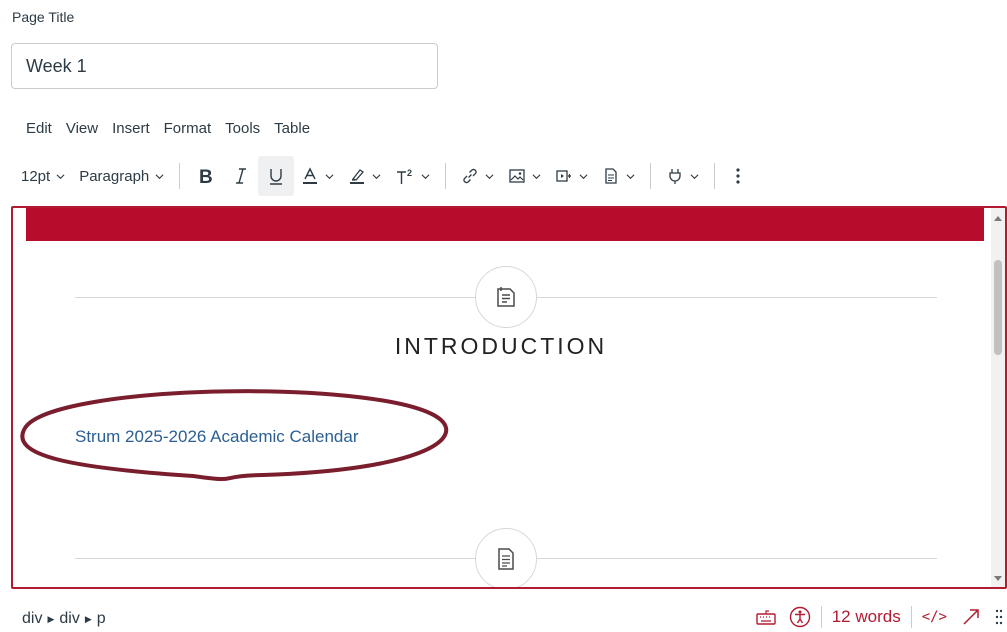 This screenshot has height=632, width=1007. I want to click on editor-menubar: Edit View Insert Format Tools Table, so click(175, 128).